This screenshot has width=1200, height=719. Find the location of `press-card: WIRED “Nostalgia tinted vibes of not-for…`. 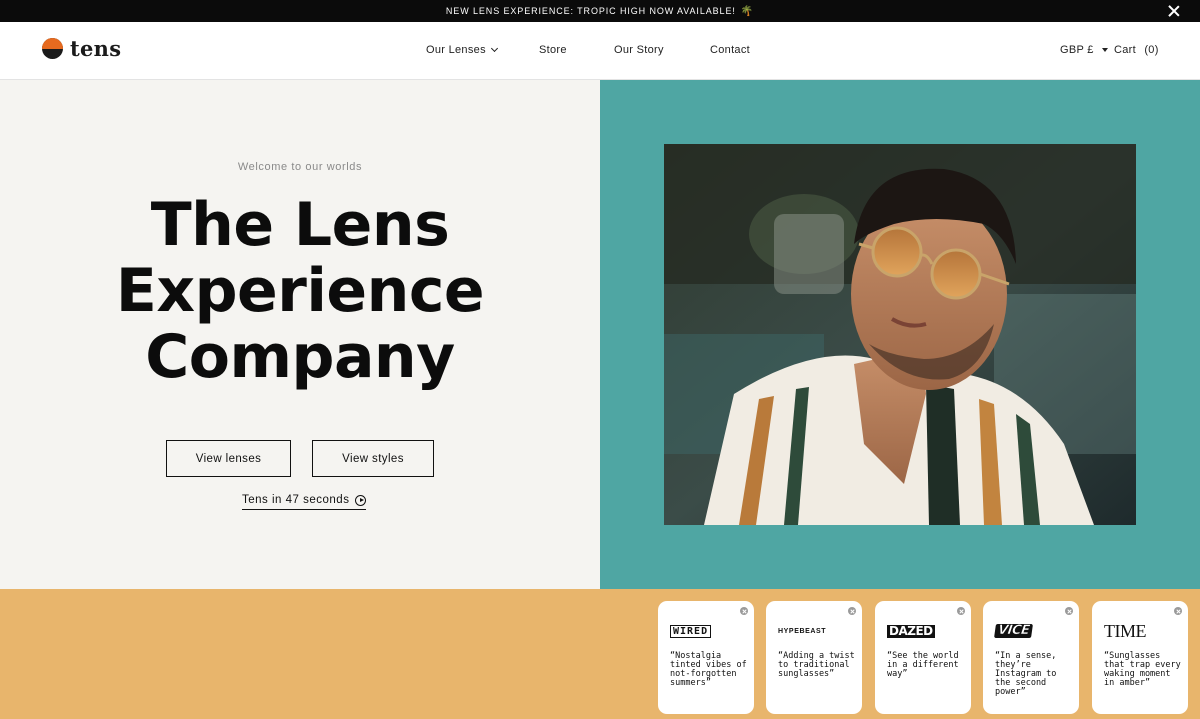

press-card: WIRED “Nostalgia tinted vibes of not-for… is located at coordinates (706, 657).